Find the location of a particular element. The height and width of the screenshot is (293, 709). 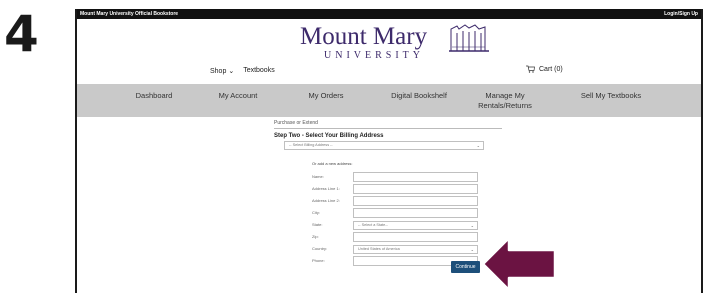

city-label: City: is located at coordinates (316, 212).